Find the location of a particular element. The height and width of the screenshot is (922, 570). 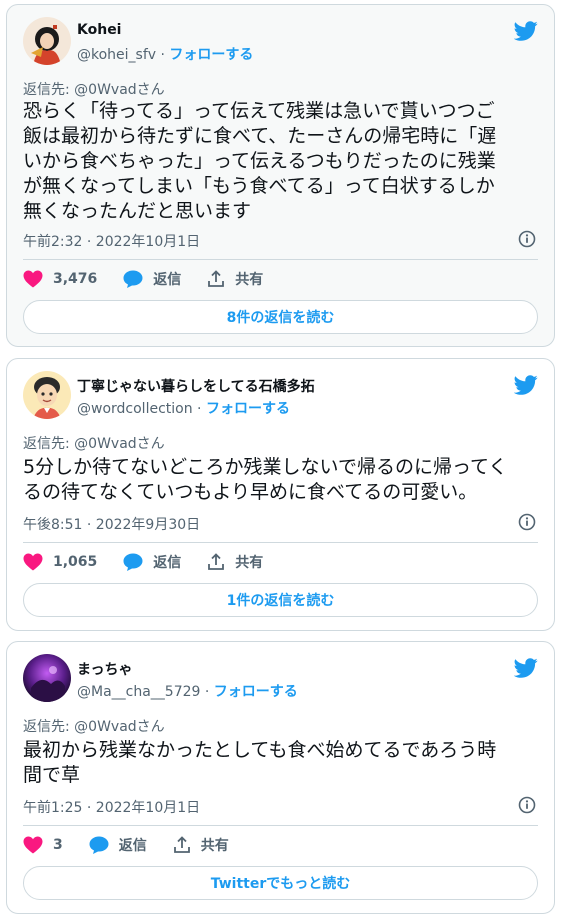

like-count: 3 is located at coordinates (58, 845).